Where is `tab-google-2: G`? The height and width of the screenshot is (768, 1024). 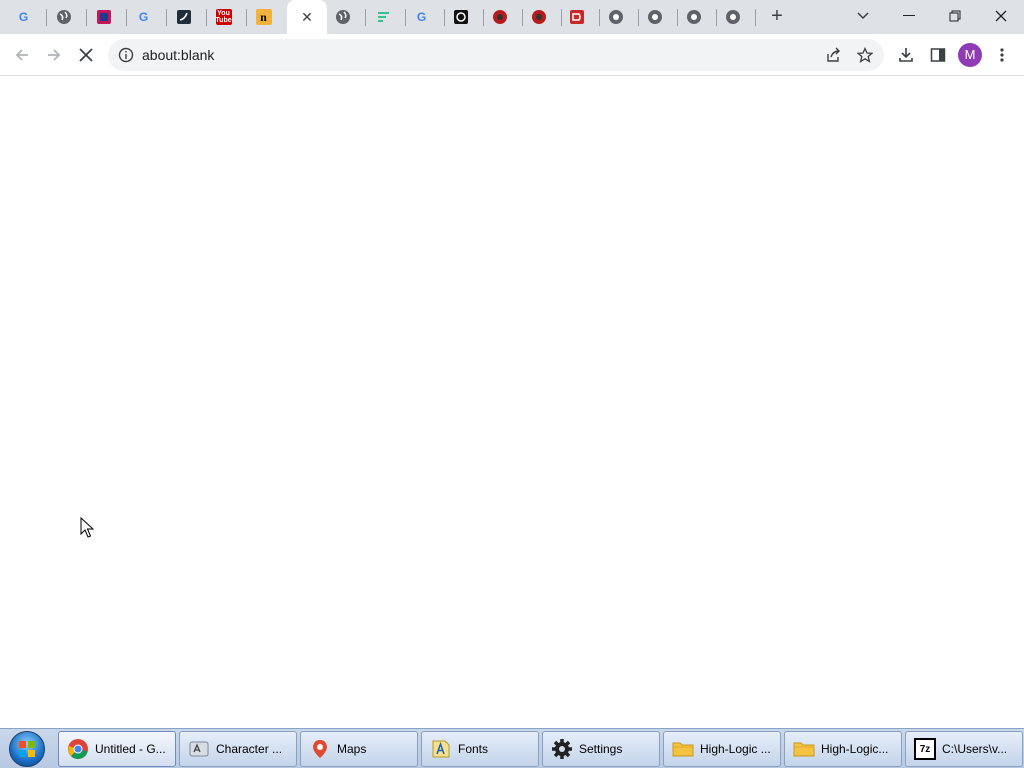 tab-google-2: G is located at coordinates (143, 17).